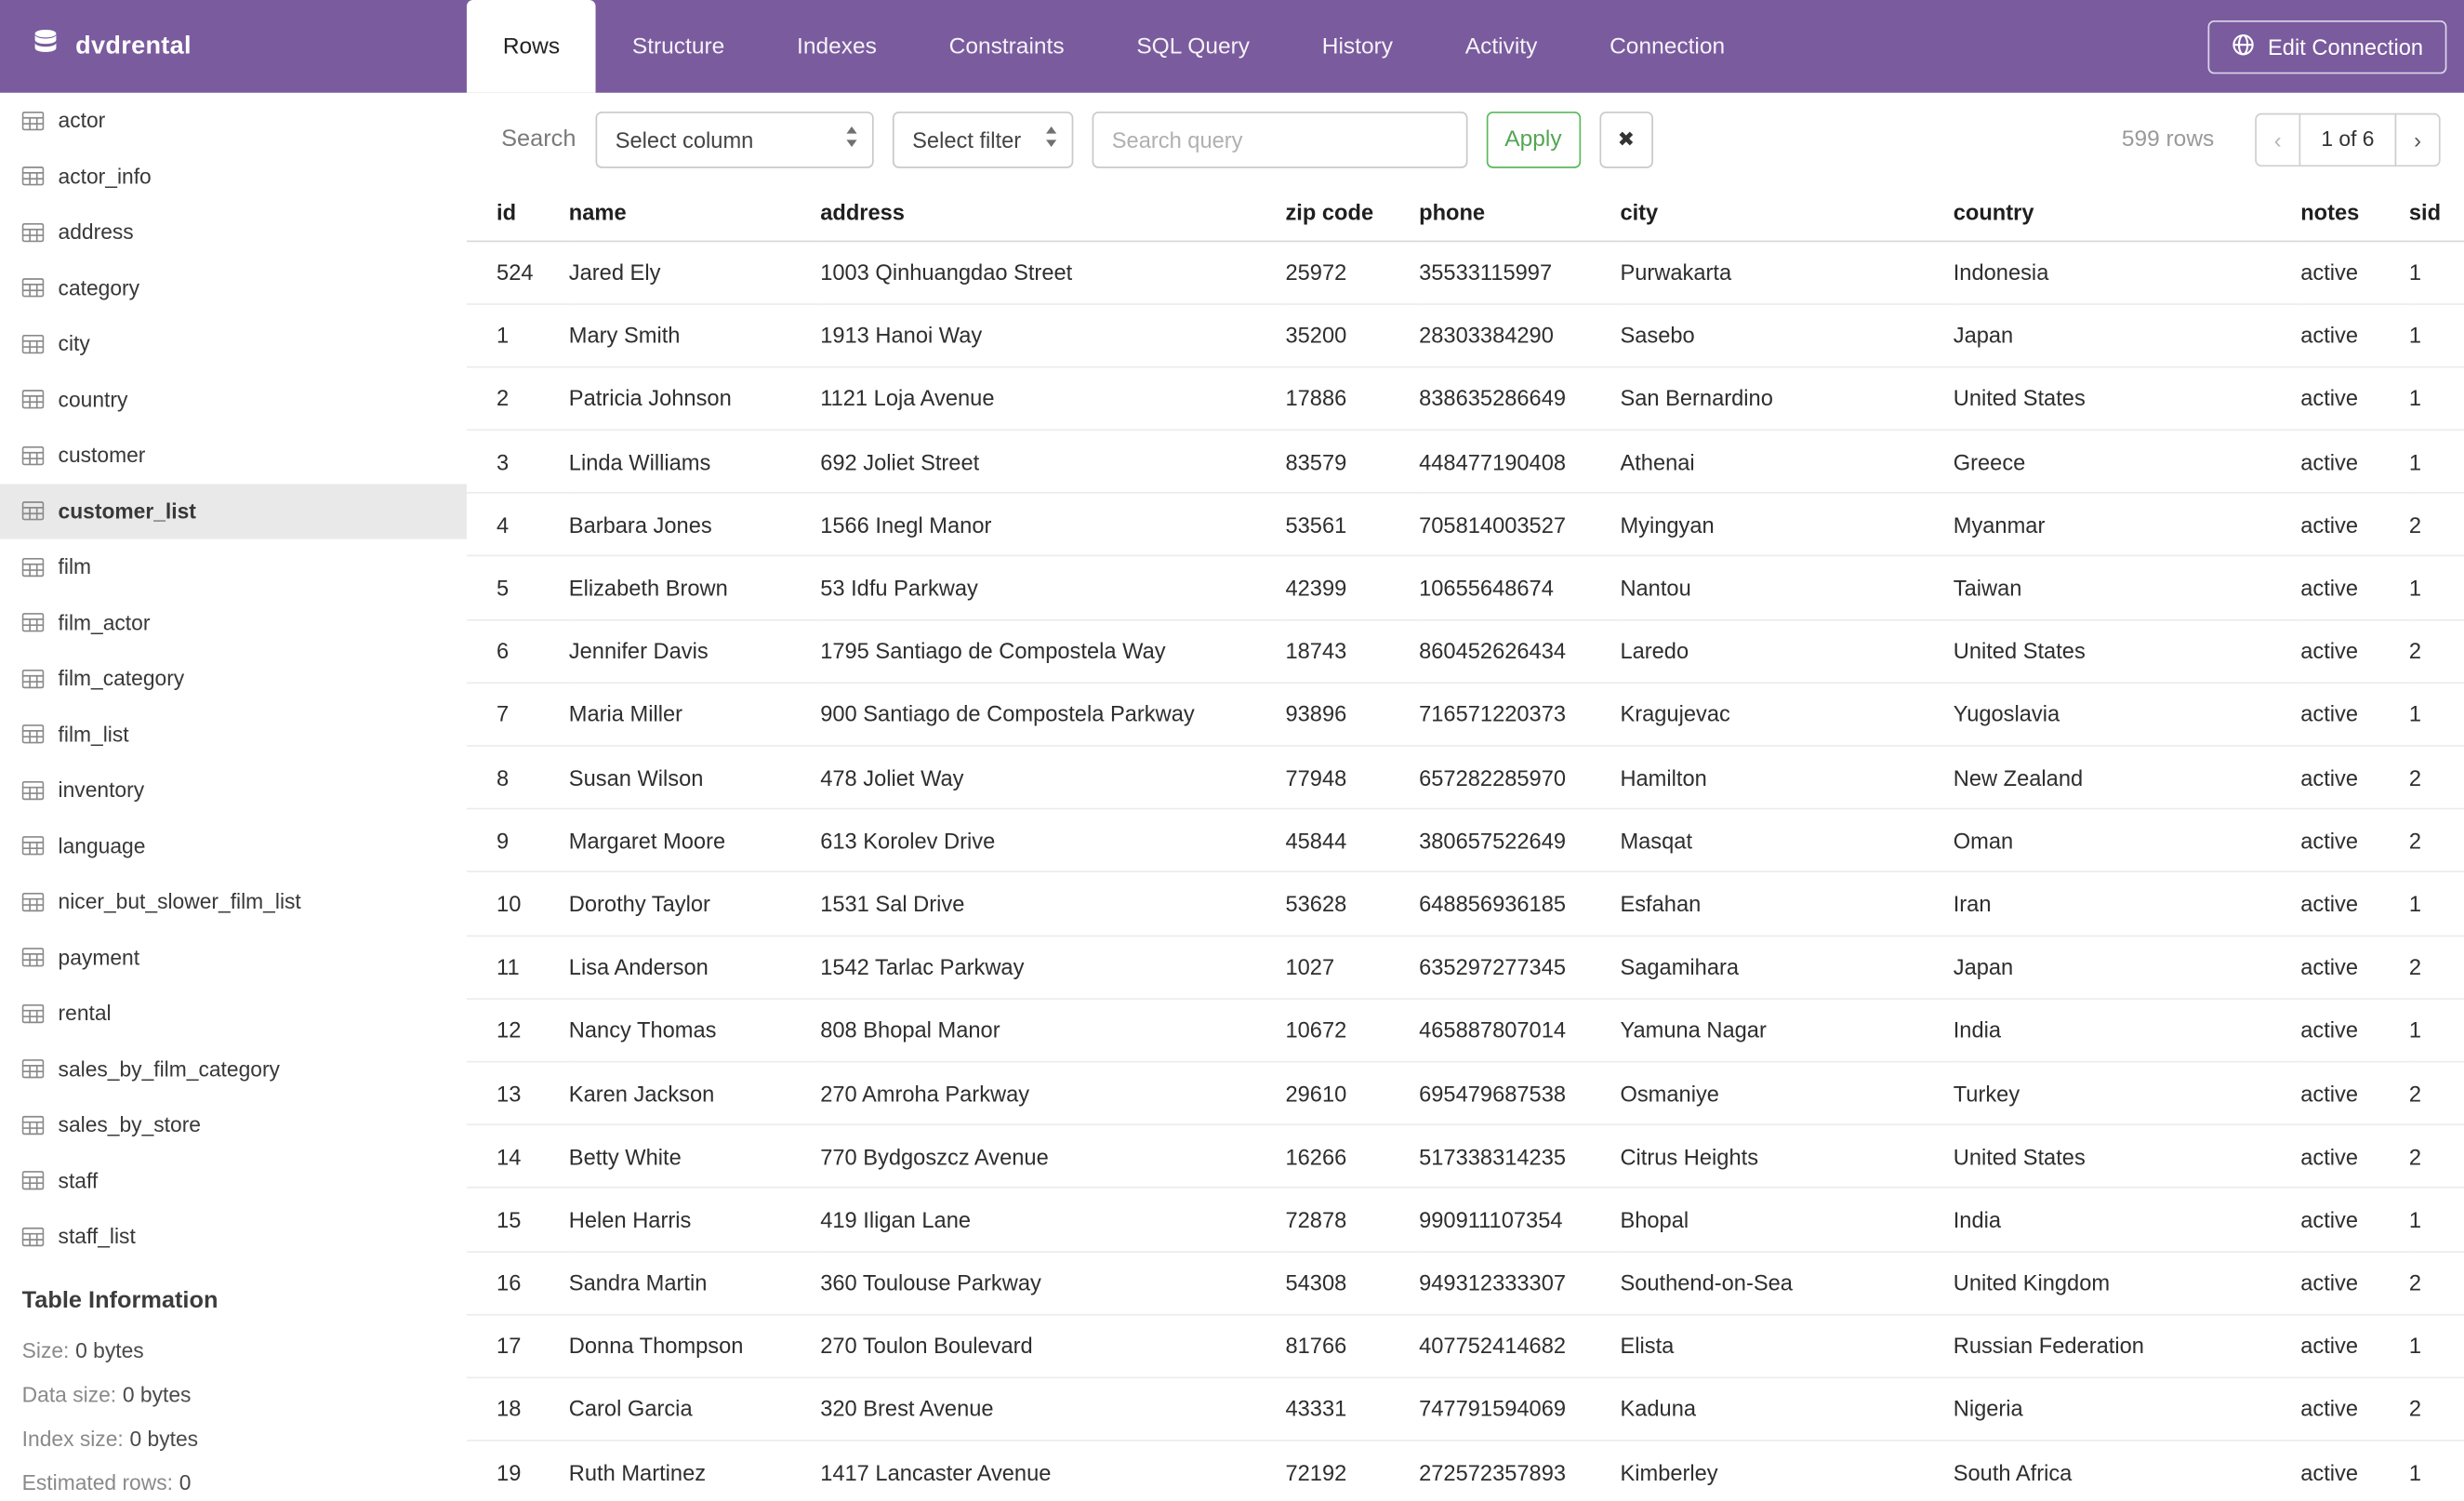 The height and width of the screenshot is (1501, 2464). What do you see at coordinates (1192, 46) in the screenshot?
I see `tab-sql-query: SQL Query` at bounding box center [1192, 46].